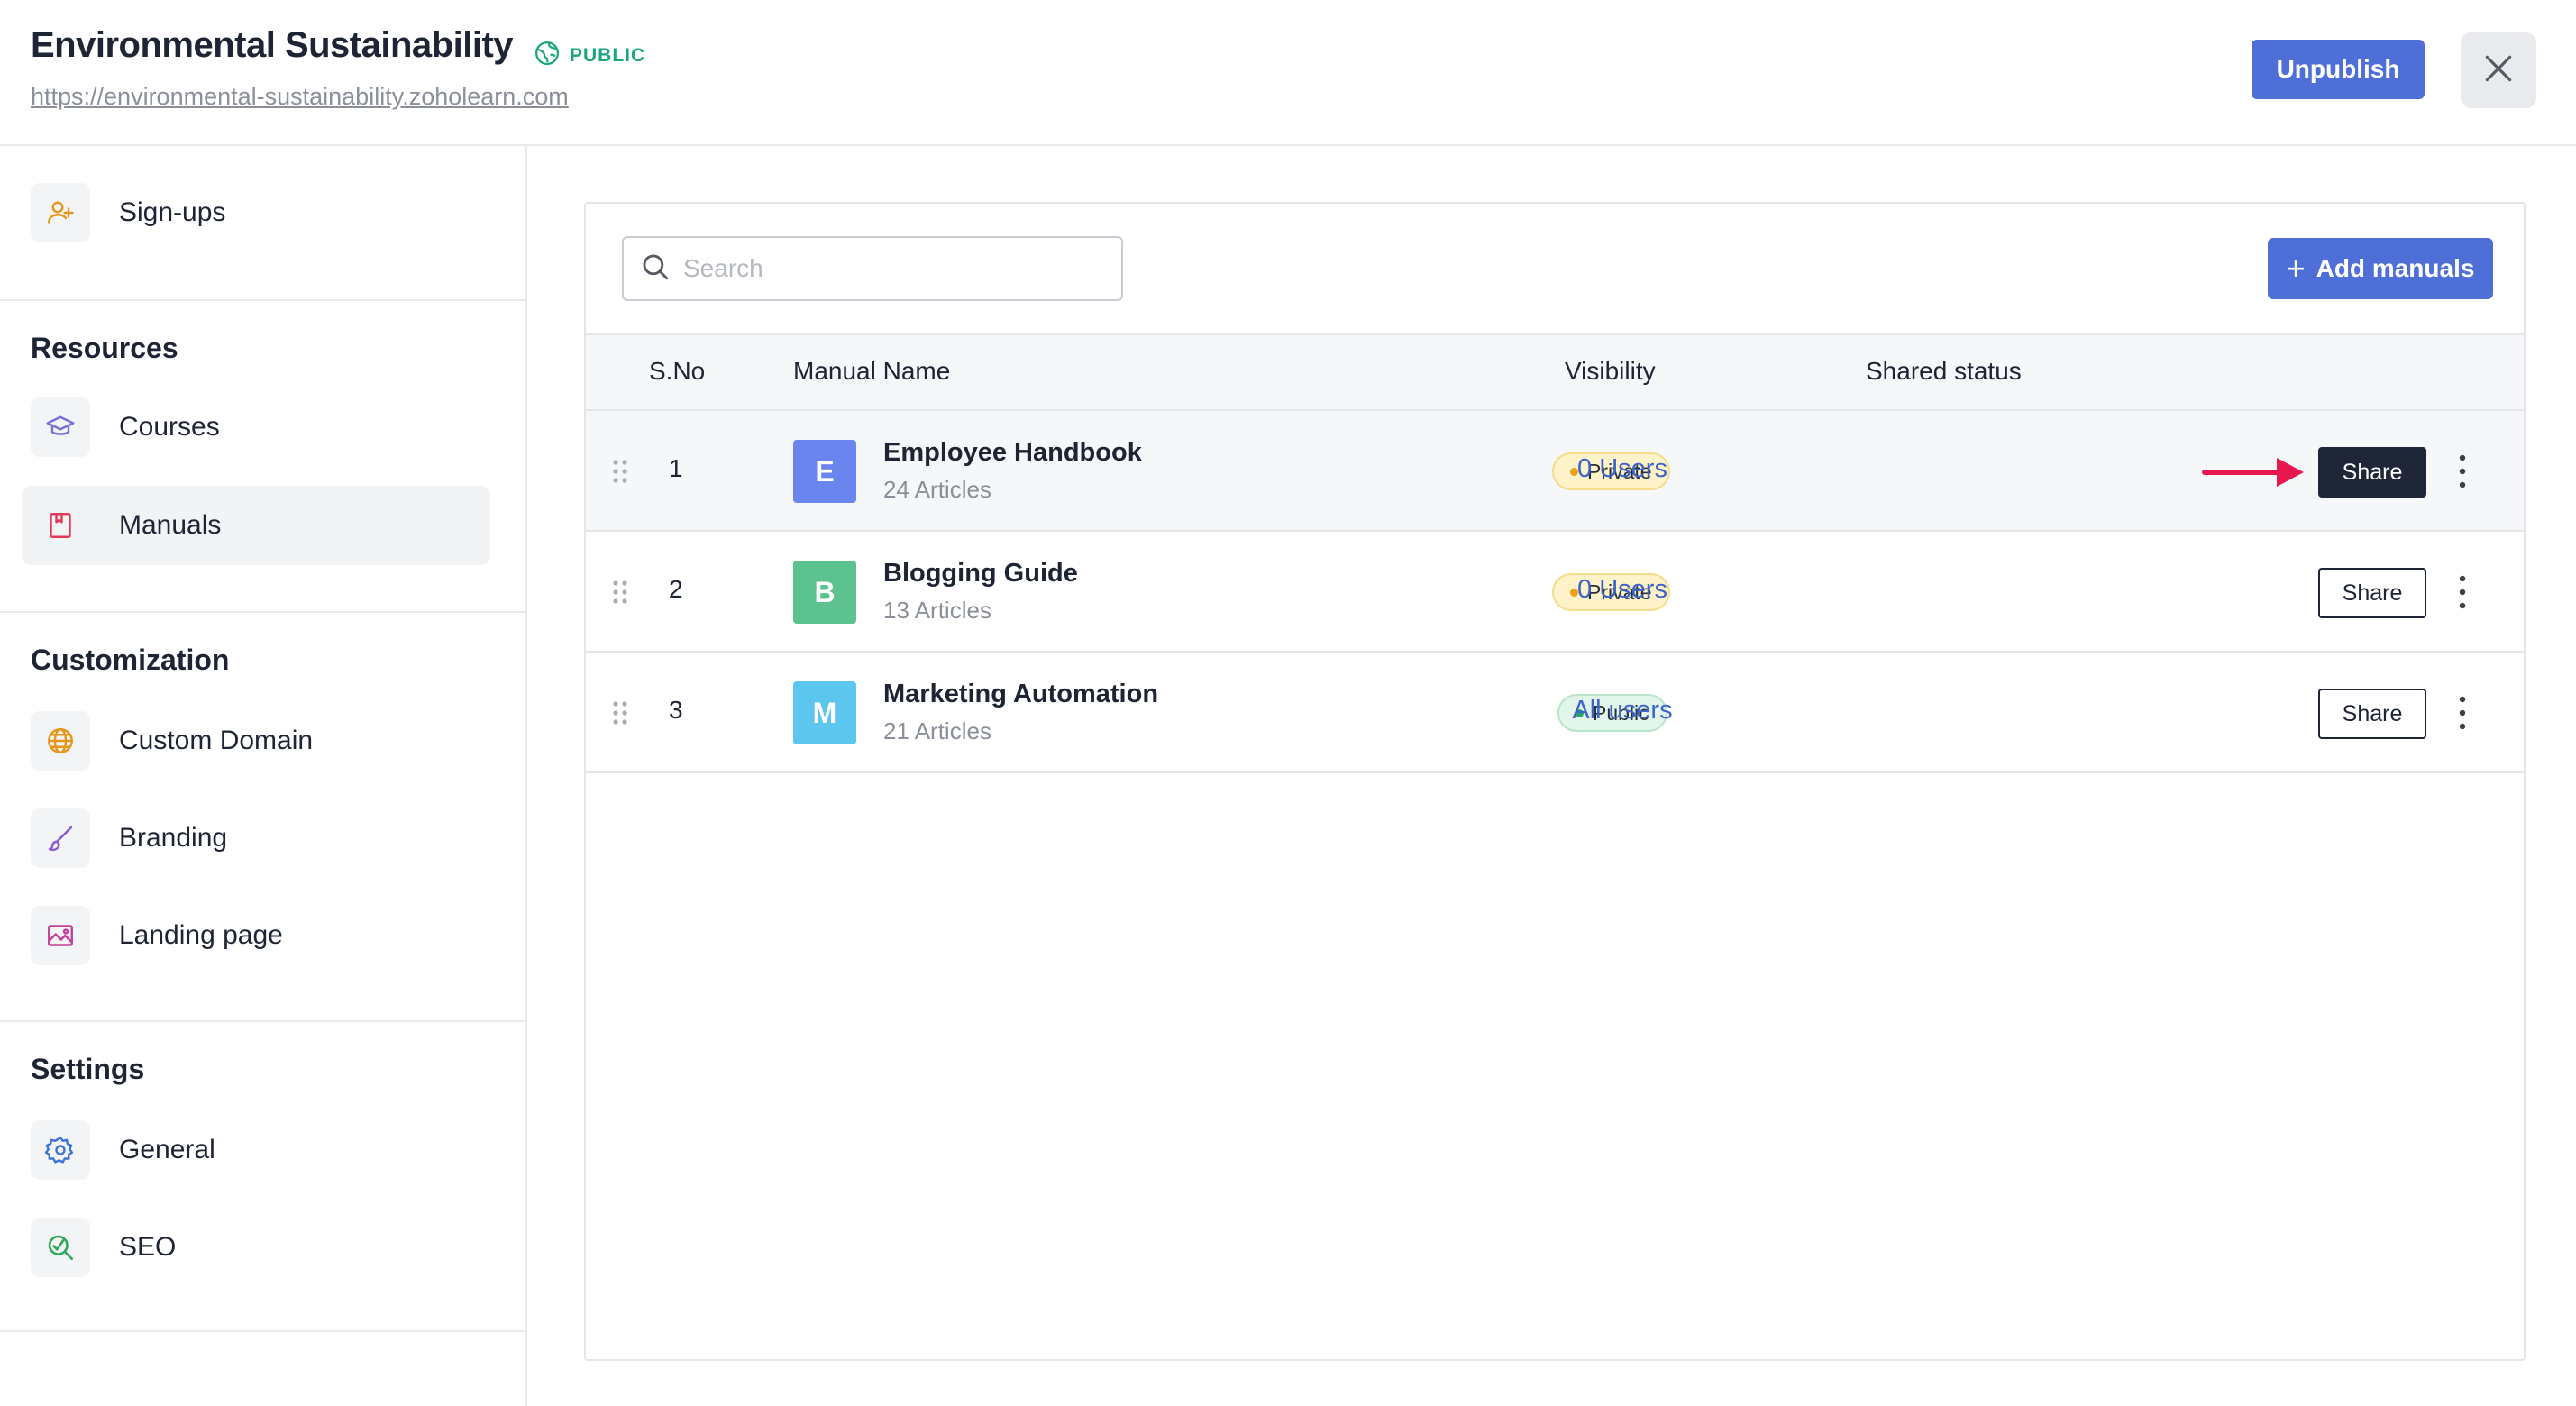 This screenshot has width=2576, height=1406. I want to click on seo-search-icon, so click(60, 1247).